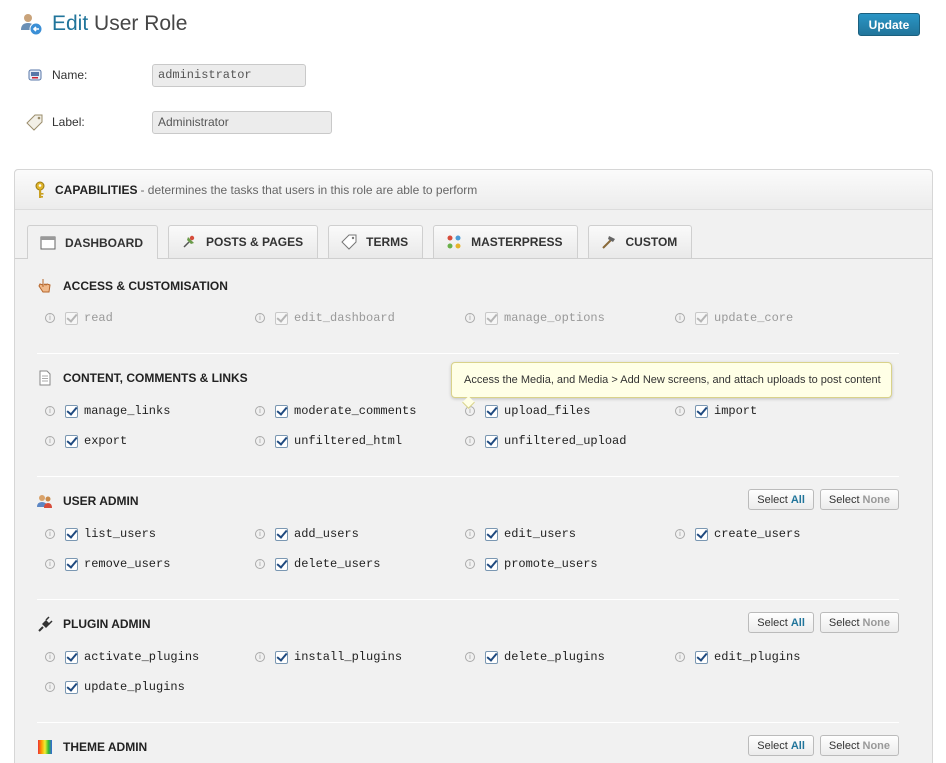 Image resolution: width=946 pixels, height=763 pixels. What do you see at coordinates (92, 242) in the screenshot?
I see `tab-dashboard: DASHBOARD` at bounding box center [92, 242].